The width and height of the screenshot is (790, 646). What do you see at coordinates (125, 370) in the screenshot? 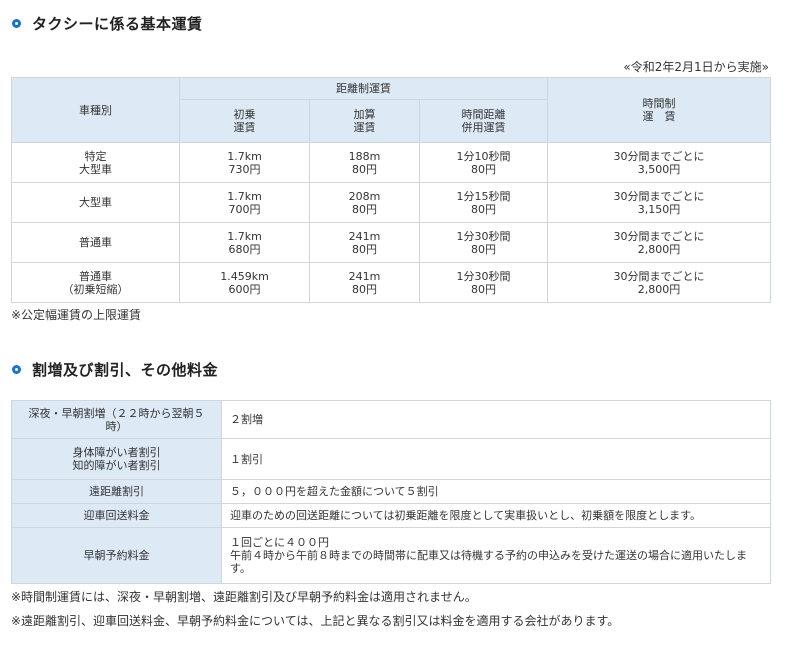
I see `section-title: 割増及び割引、その他料金` at bounding box center [125, 370].